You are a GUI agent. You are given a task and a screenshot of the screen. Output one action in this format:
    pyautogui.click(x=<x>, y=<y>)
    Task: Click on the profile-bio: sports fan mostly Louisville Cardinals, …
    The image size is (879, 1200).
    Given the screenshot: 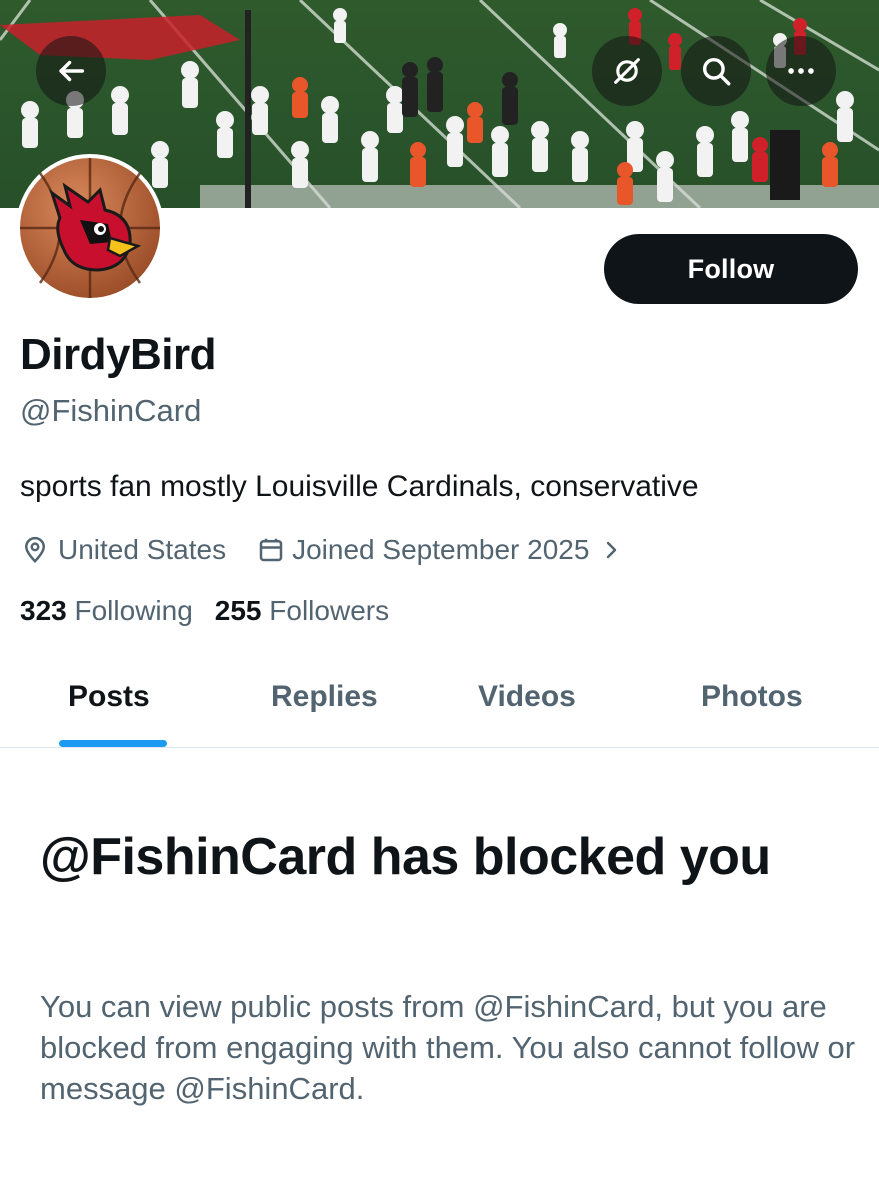 What is the action you would take?
    pyautogui.click(x=359, y=486)
    